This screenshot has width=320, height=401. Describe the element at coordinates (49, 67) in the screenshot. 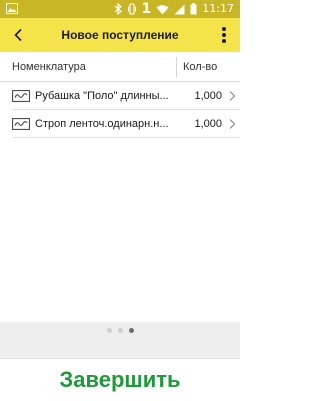

I see `column-header-nomenclature: Номенклатура` at that location.